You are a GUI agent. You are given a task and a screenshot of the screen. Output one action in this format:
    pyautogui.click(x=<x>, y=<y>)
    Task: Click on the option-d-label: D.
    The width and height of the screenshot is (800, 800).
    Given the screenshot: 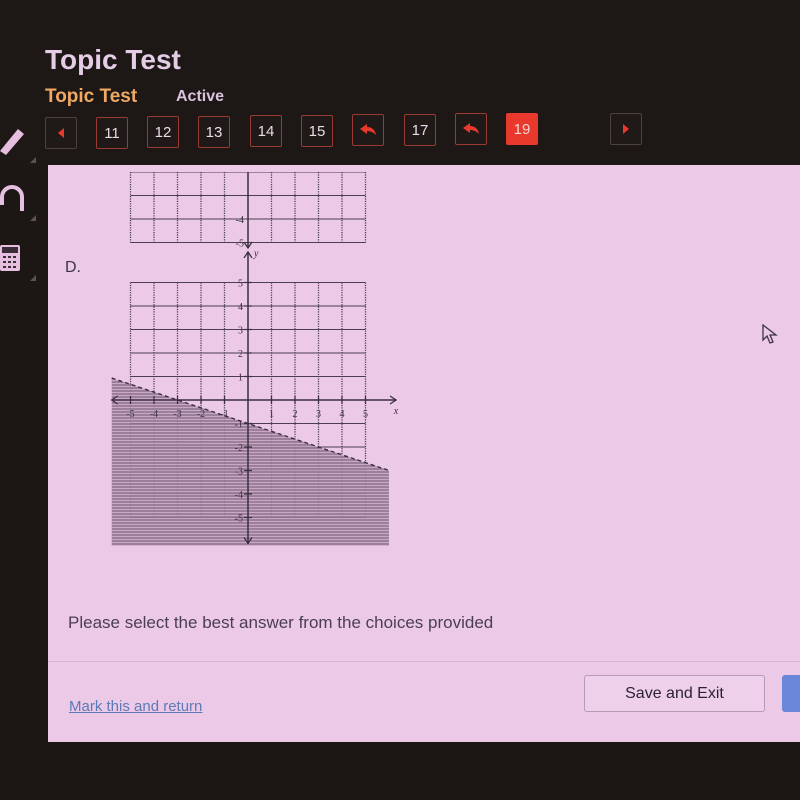 What is the action you would take?
    pyautogui.click(x=73, y=268)
    